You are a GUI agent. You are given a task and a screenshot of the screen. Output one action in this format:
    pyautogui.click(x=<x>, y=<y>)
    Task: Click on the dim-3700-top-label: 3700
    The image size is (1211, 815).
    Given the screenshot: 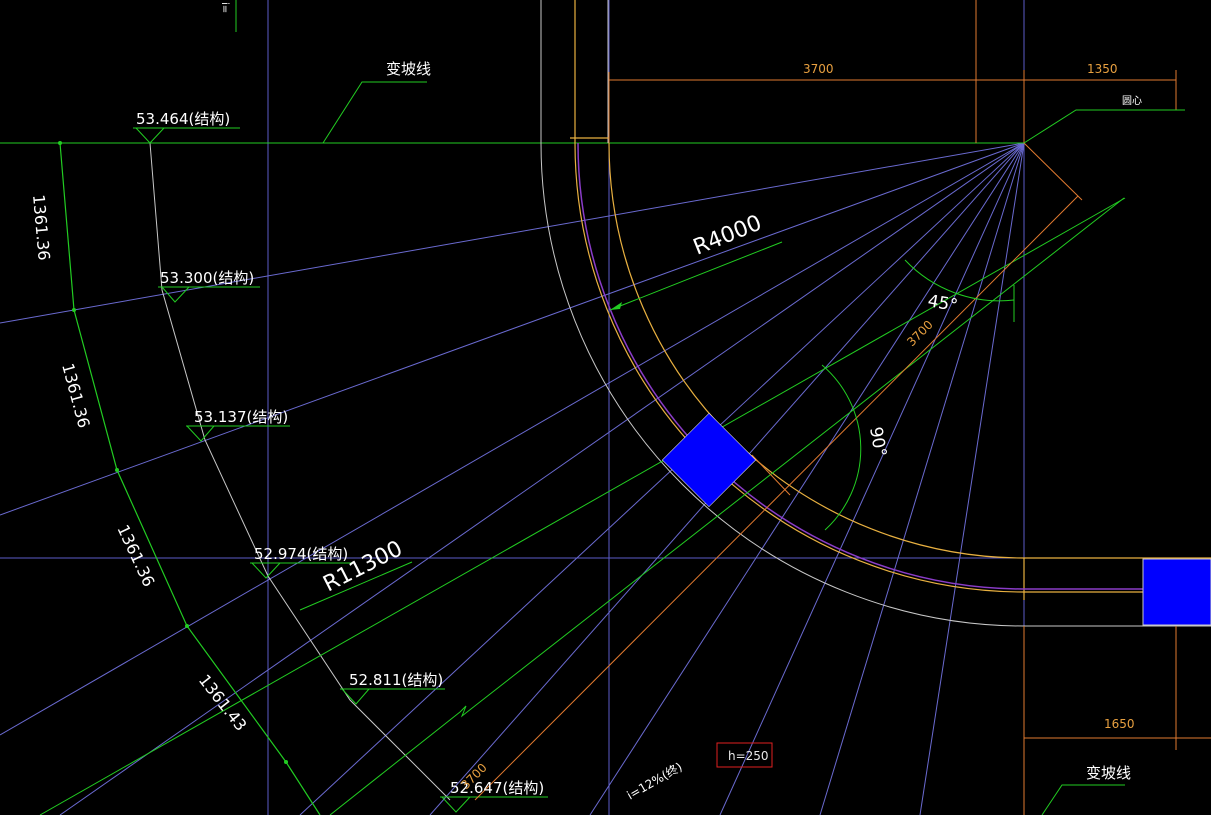 What is the action you would take?
    pyautogui.click(x=818, y=69)
    